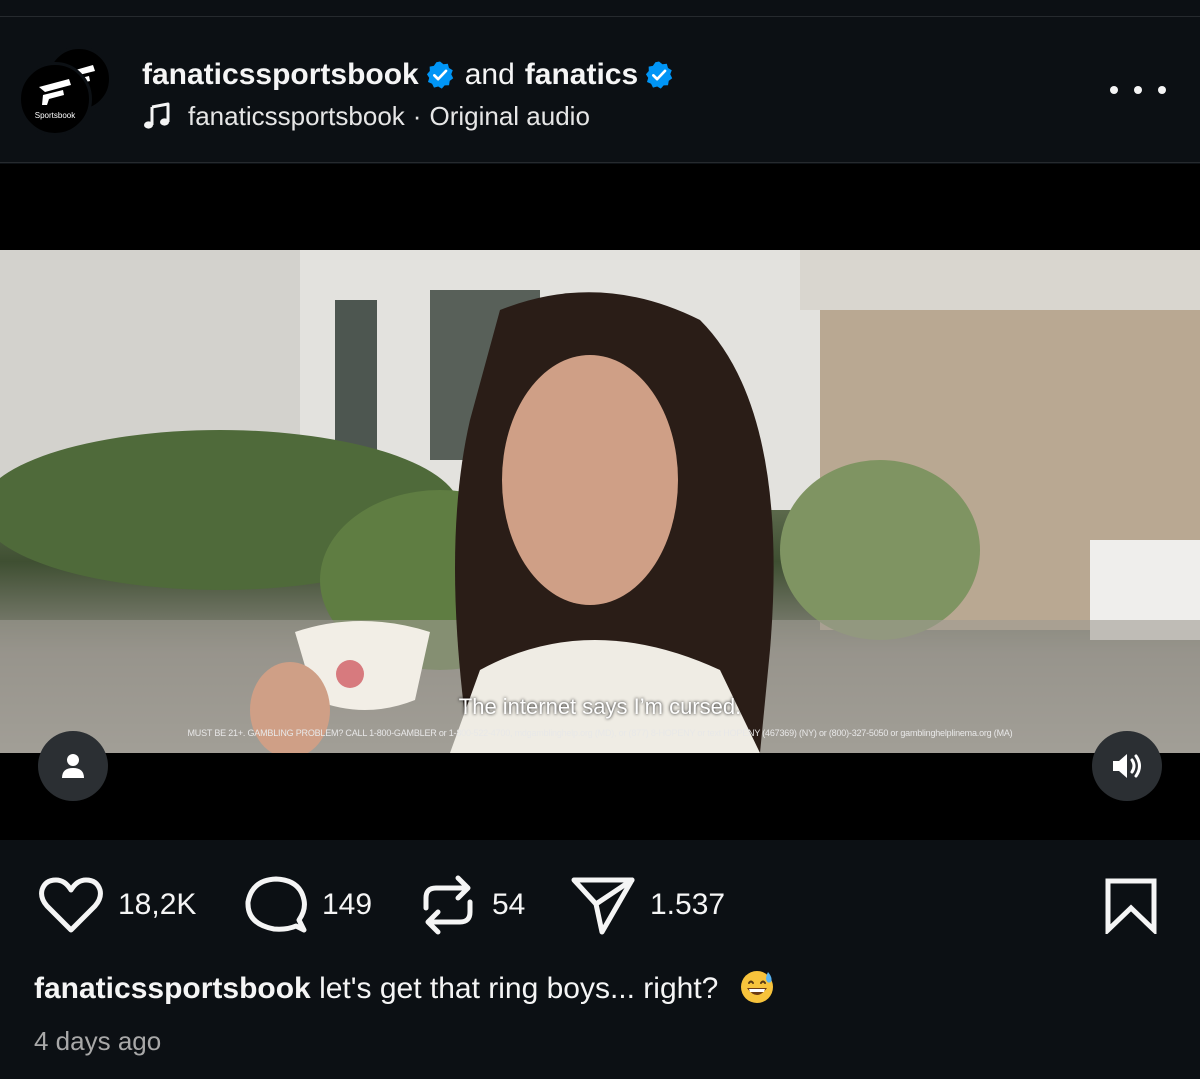 The image size is (1200, 1079). What do you see at coordinates (55, 115) in the screenshot?
I see `avatar-label: Sportsbook` at bounding box center [55, 115].